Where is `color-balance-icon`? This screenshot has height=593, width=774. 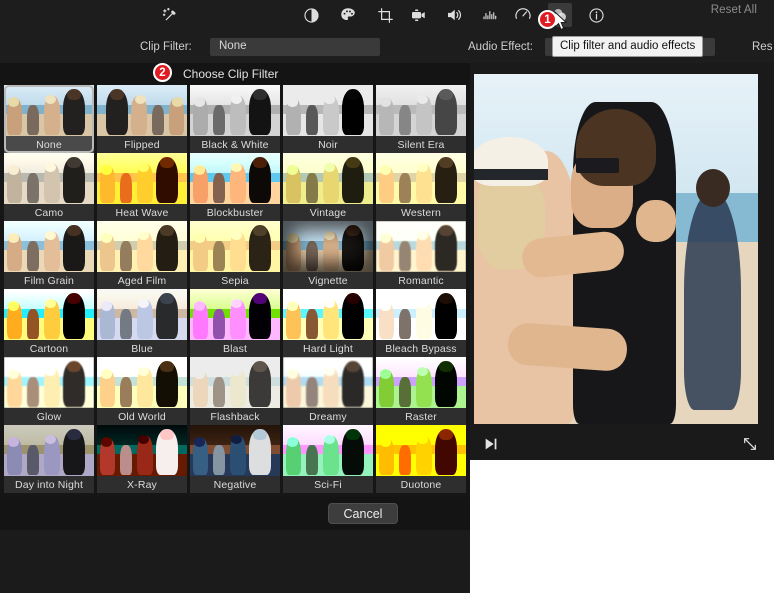 color-balance-icon is located at coordinates (311, 15).